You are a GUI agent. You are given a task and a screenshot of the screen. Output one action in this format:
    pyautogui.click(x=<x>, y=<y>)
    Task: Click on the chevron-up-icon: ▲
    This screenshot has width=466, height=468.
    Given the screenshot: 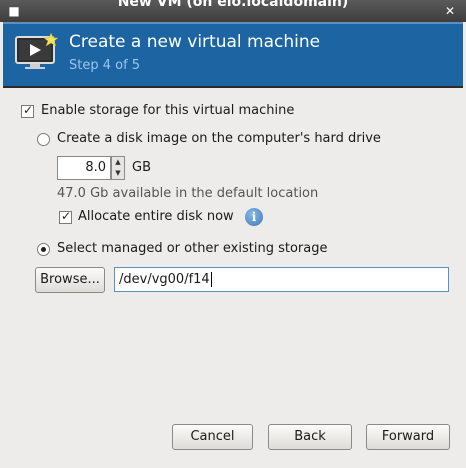 What is the action you would take?
    pyautogui.click(x=118, y=162)
    